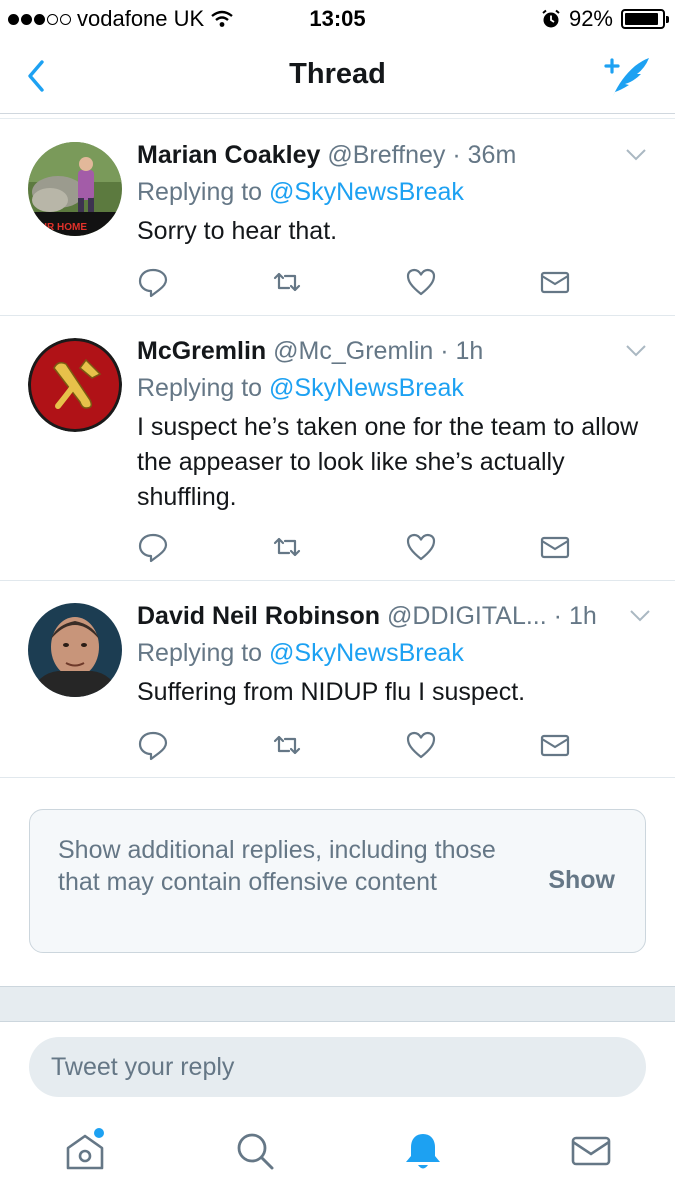 The height and width of the screenshot is (1200, 675). Describe the element at coordinates (337, 74) in the screenshot. I see `page-title: Thread` at that location.